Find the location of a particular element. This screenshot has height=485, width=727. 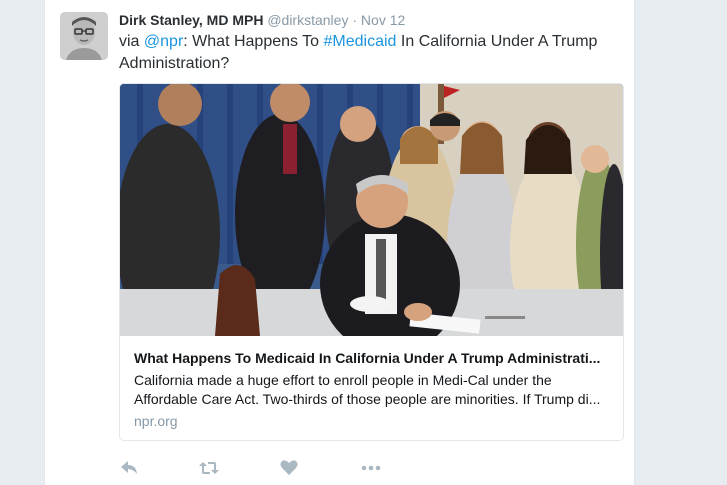

avatar-image is located at coordinates (84, 36).